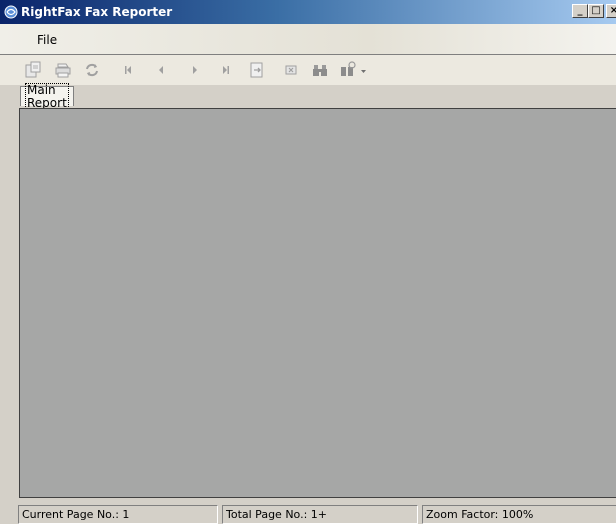 The image size is (616, 524). Describe the element at coordinates (519, 514) in the screenshot. I see `zoom-factor-status: Zoom Factor: 100%` at that location.